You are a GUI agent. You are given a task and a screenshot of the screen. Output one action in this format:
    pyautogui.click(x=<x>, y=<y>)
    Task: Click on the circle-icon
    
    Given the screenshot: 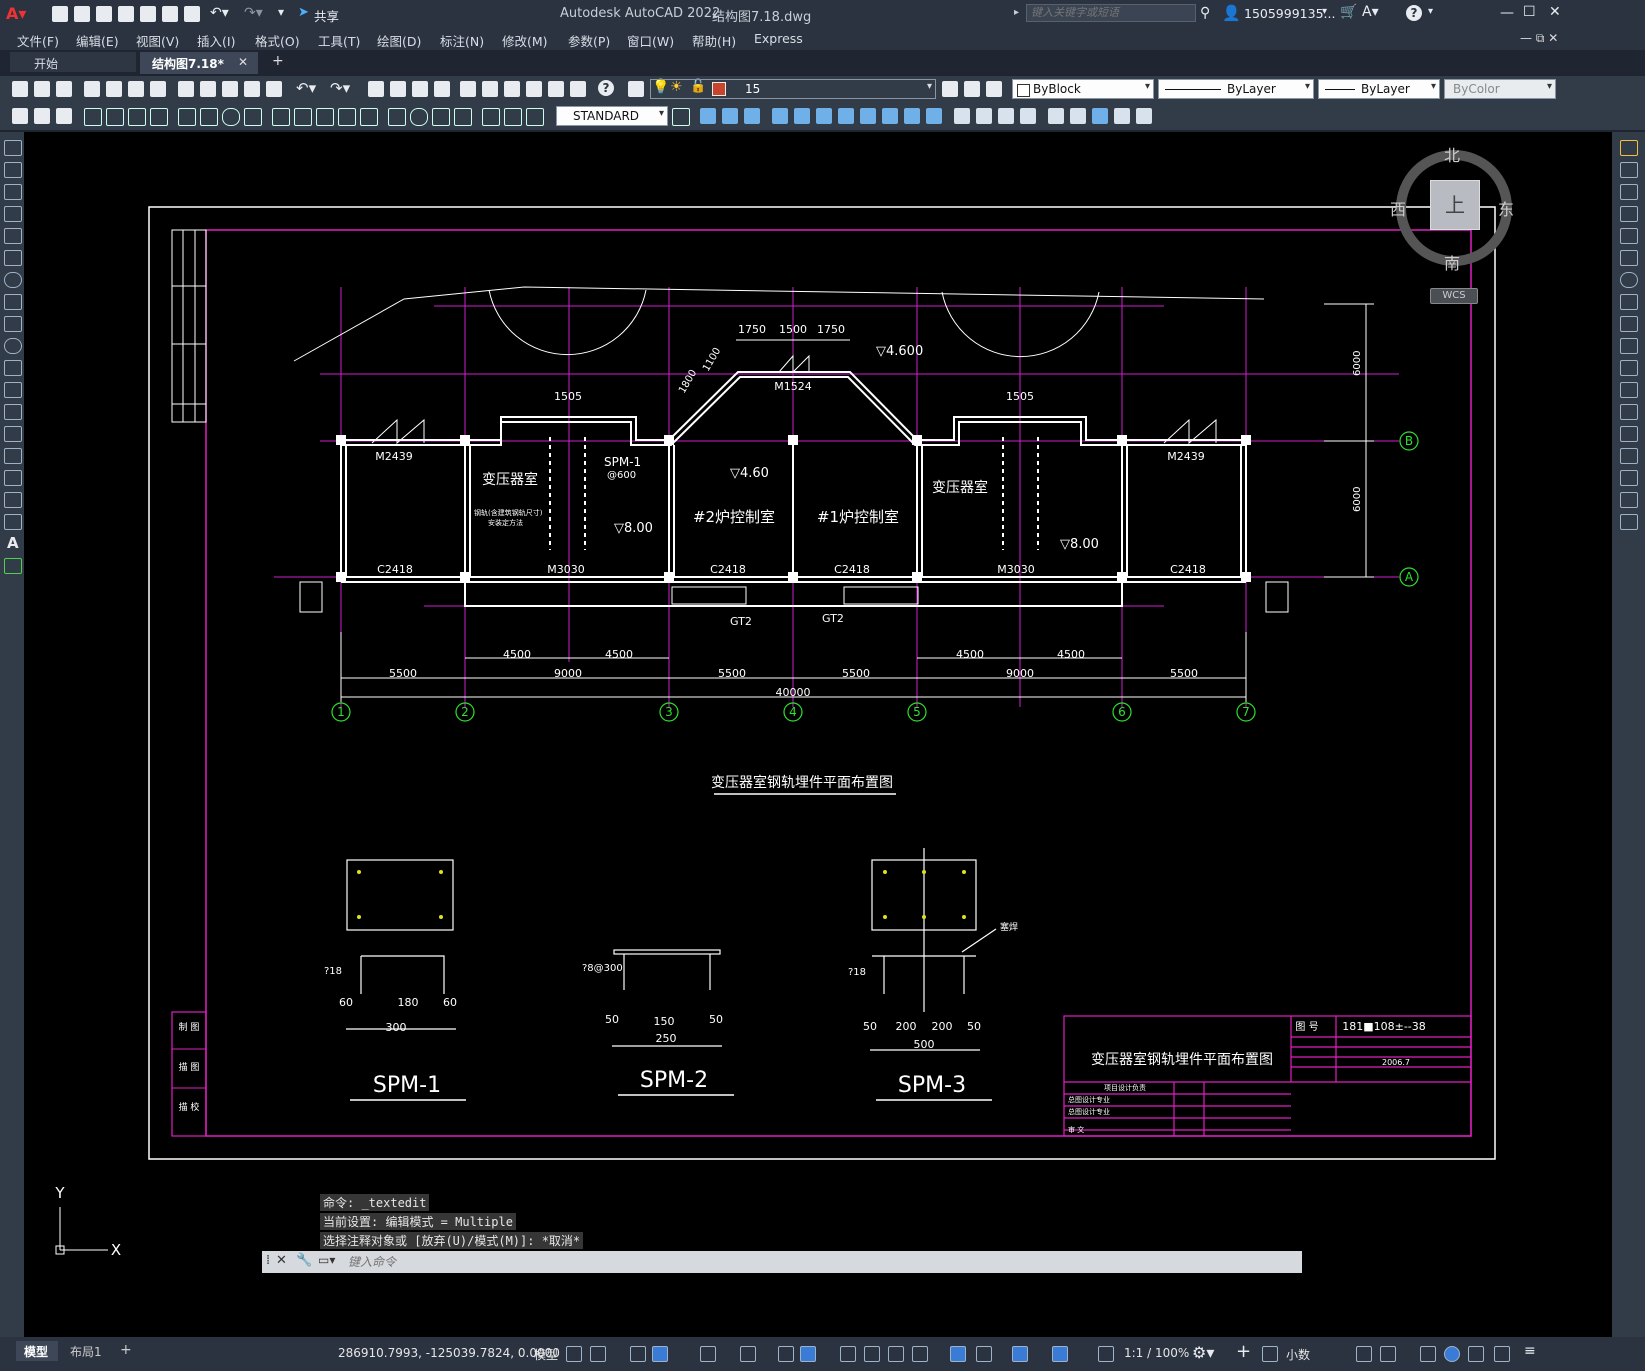 What is the action you would take?
    pyautogui.click(x=13, y=280)
    